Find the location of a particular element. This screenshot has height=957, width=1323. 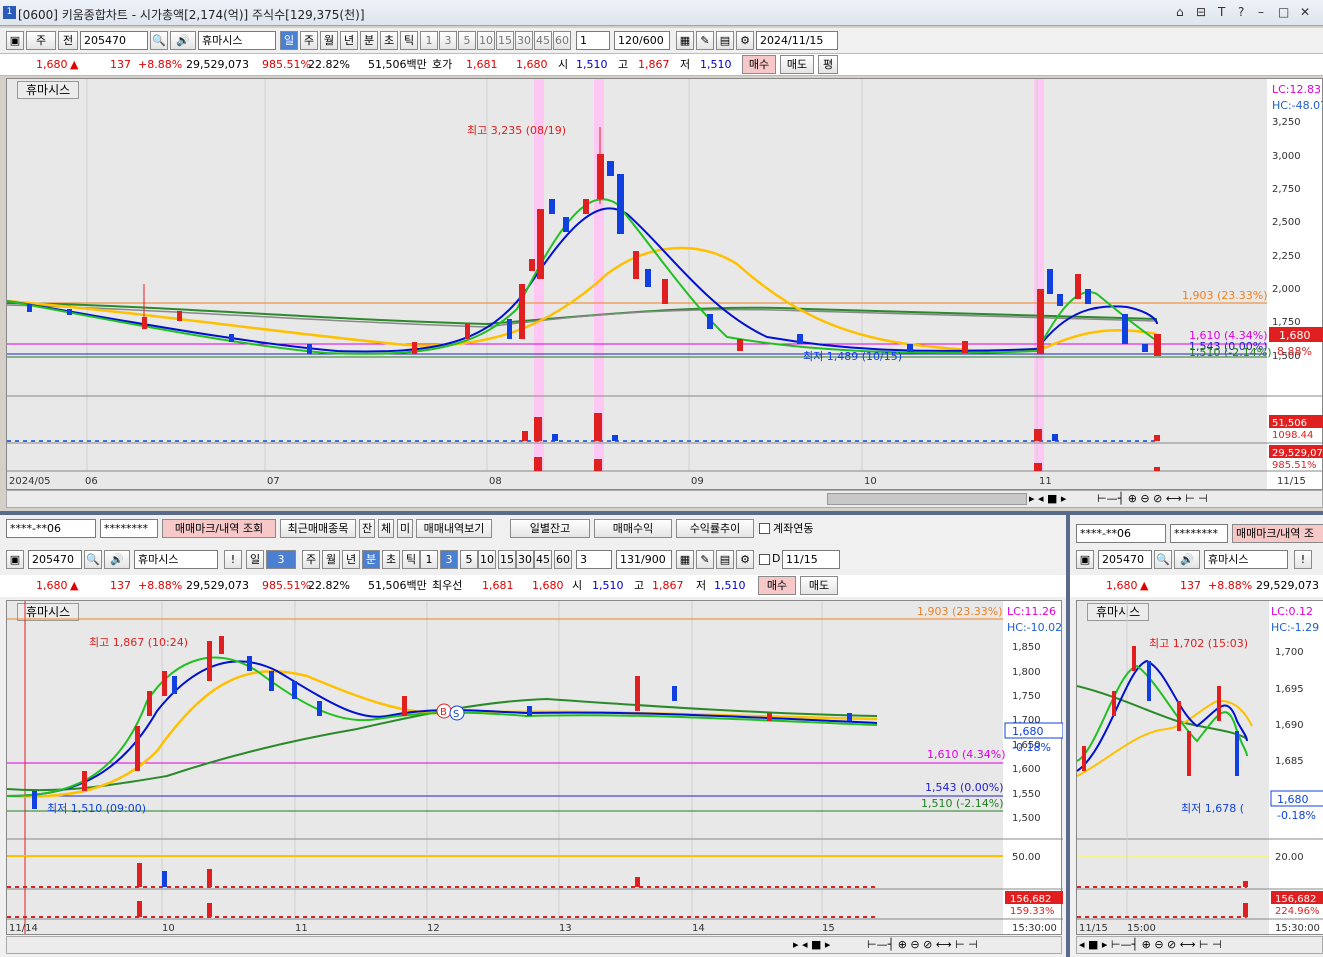

layout-icon: ⊟ is located at coordinates (1201, 12).